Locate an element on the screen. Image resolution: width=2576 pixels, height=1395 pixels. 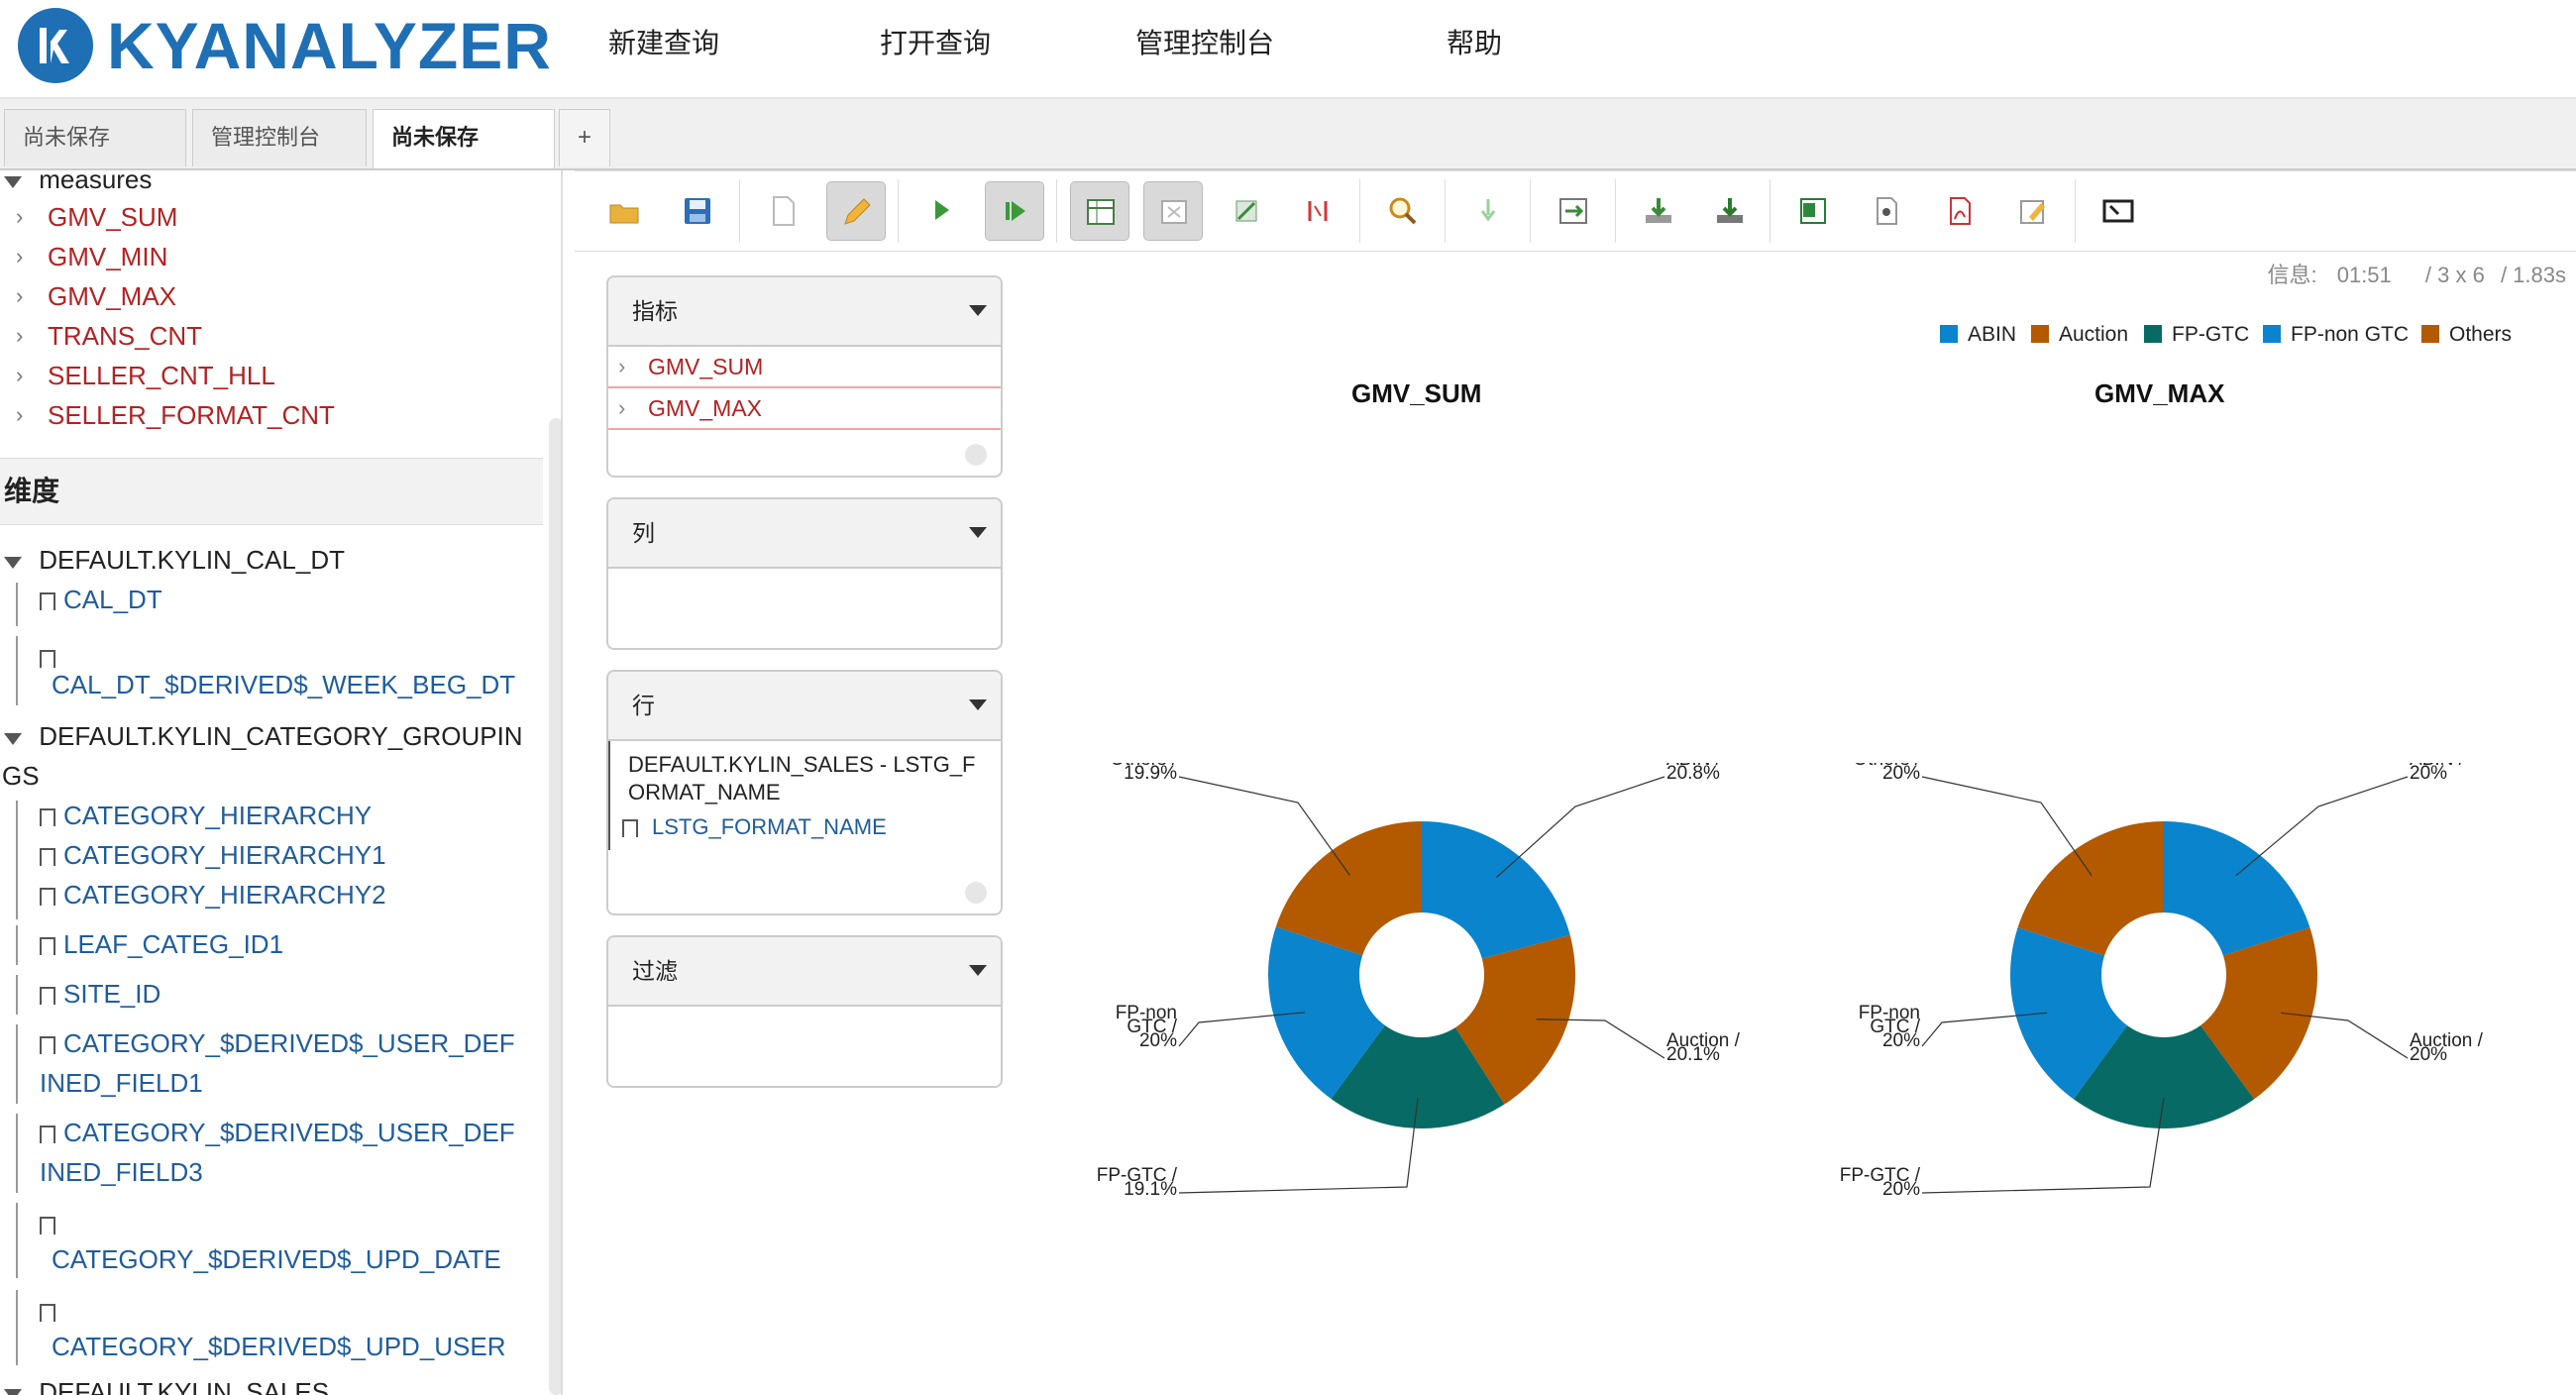
legend-item-others: Others is located at coordinates (2466, 335).